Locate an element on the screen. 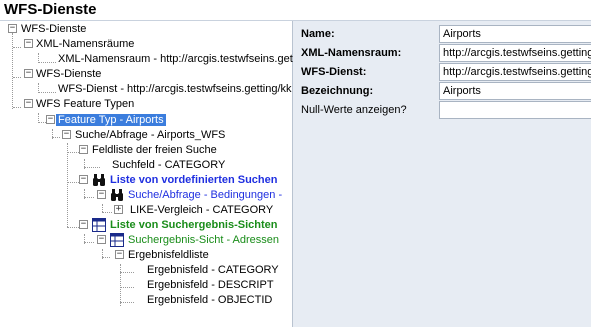 The image size is (591, 327). description-field: Airports is located at coordinates (515, 91).